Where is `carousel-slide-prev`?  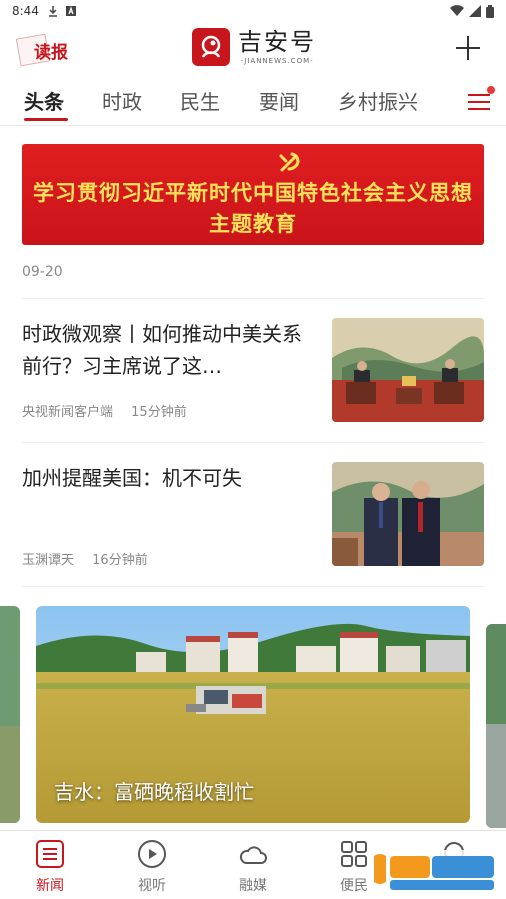 carousel-slide-prev is located at coordinates (10, 714).